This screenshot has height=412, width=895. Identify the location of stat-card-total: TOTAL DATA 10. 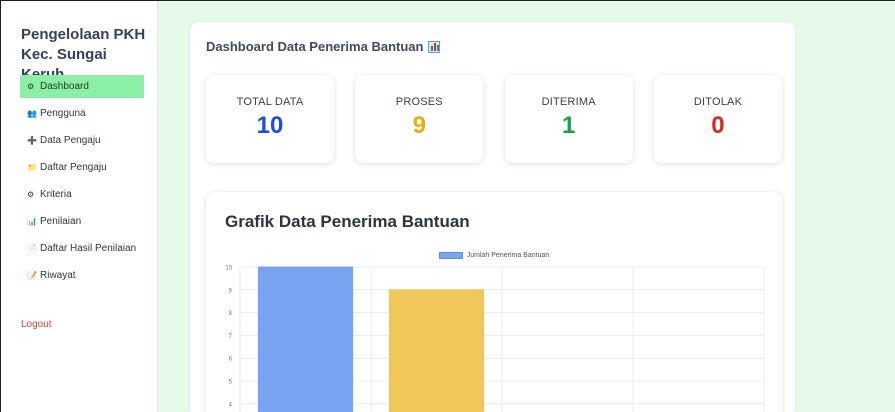
(270, 119).